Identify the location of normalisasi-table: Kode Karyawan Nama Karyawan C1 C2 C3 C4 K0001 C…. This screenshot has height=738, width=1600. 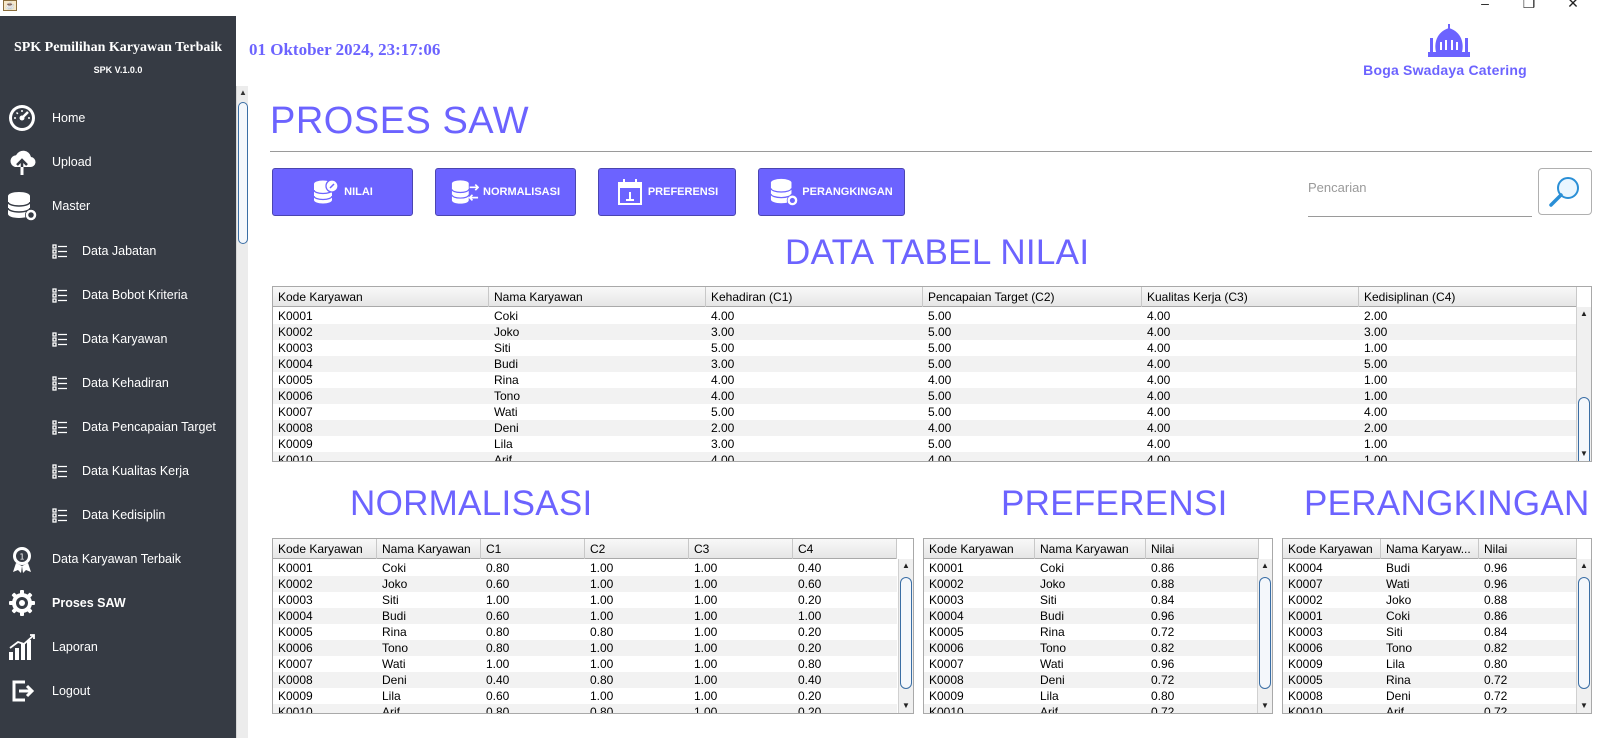
(593, 626).